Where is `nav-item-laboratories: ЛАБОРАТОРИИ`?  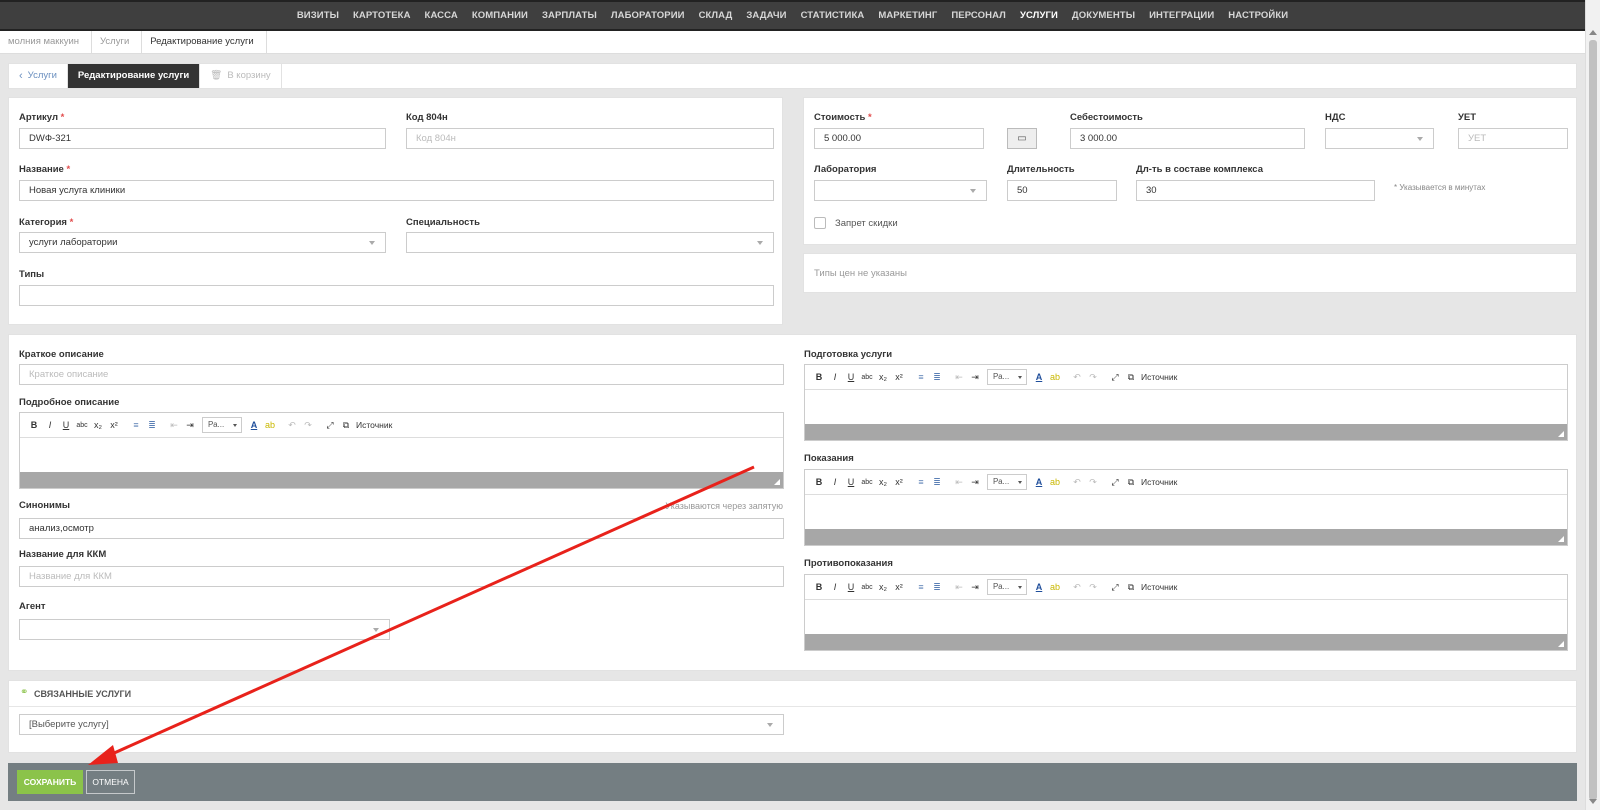 nav-item-laboratories: ЛАБОРАТОРИИ is located at coordinates (648, 15).